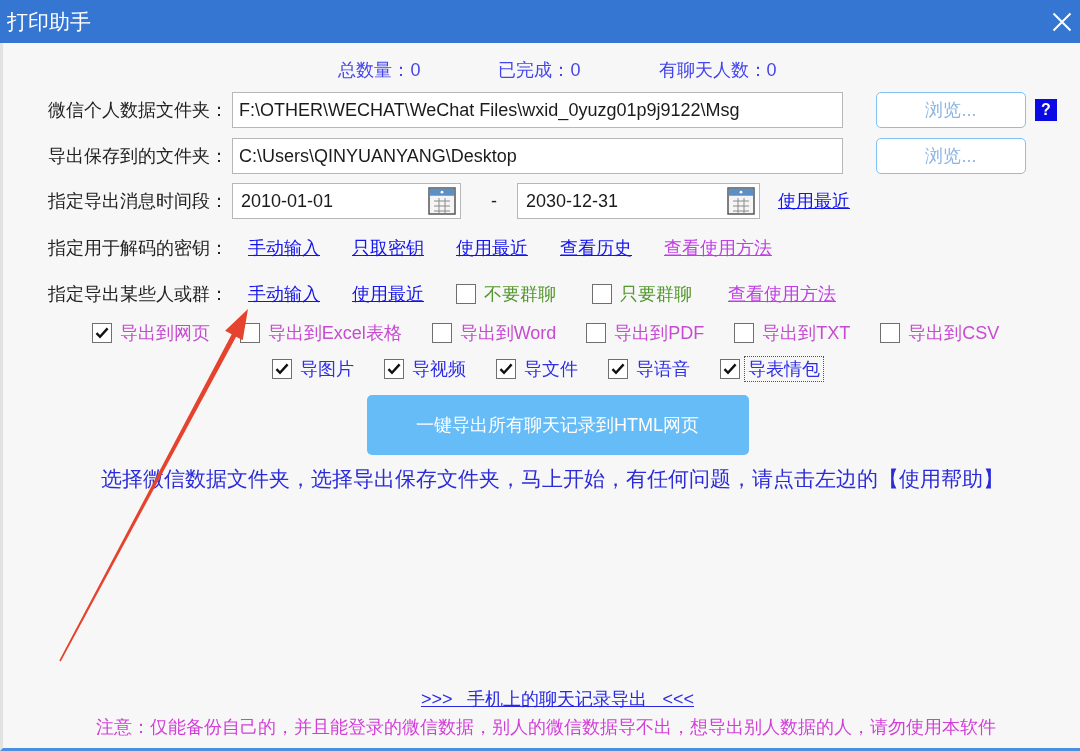 The height and width of the screenshot is (751, 1080). I want to click on help-button: ?, so click(1046, 110).